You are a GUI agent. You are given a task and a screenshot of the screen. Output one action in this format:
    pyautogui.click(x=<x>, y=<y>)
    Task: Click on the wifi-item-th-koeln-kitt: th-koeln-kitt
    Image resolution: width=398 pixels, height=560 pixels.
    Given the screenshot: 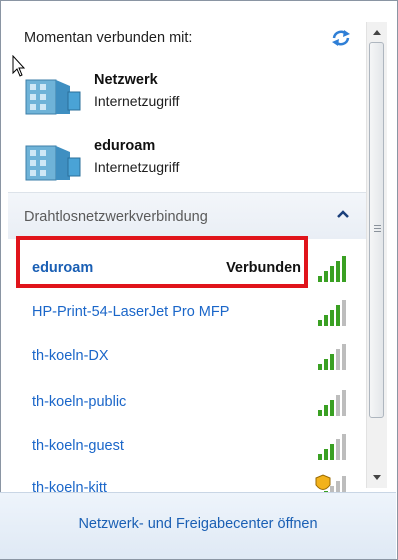 What is the action you would take?
    pyautogui.click(x=192, y=483)
    